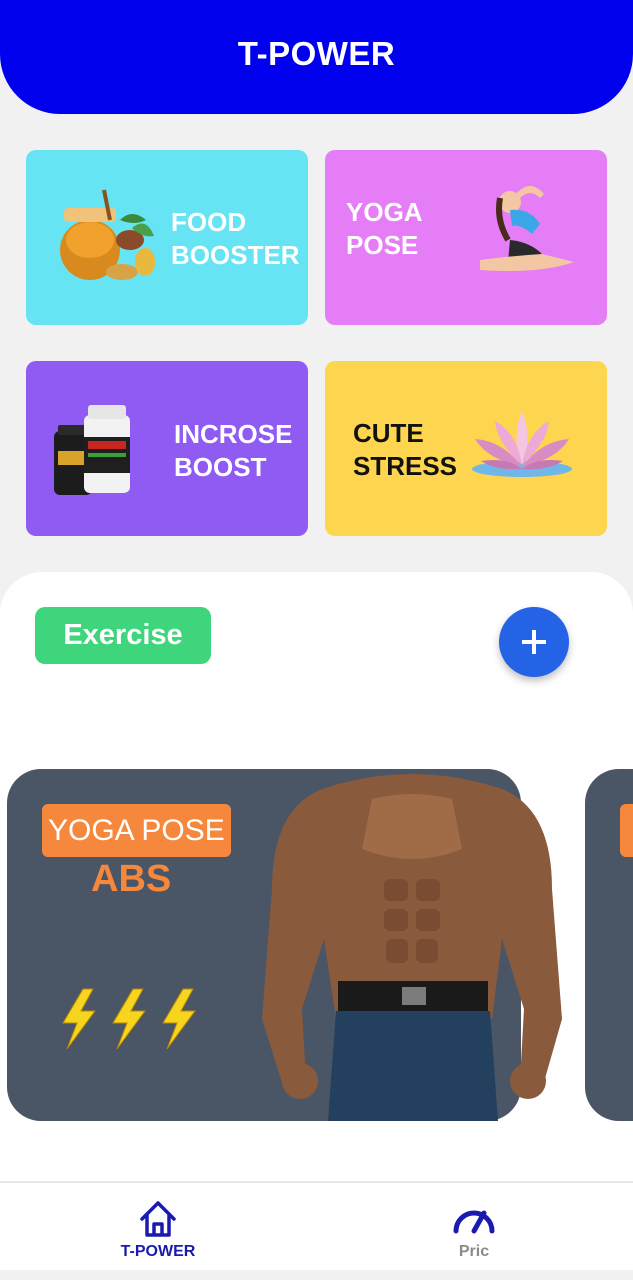  Describe the element at coordinates (474, 1222) in the screenshot. I see `speedometer-icon` at that location.